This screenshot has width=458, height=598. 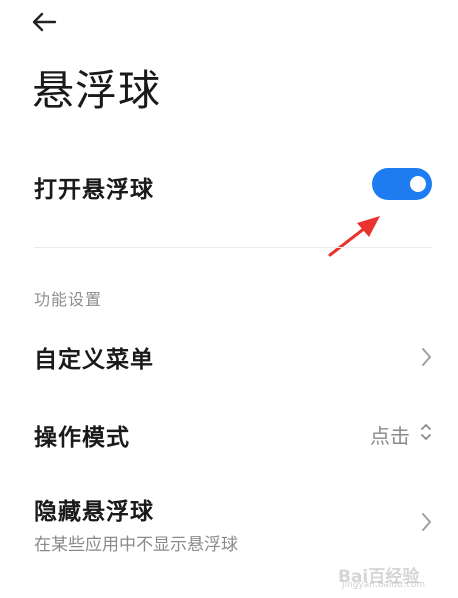 I want to click on watermark-text: Bai百经验, so click(x=379, y=577).